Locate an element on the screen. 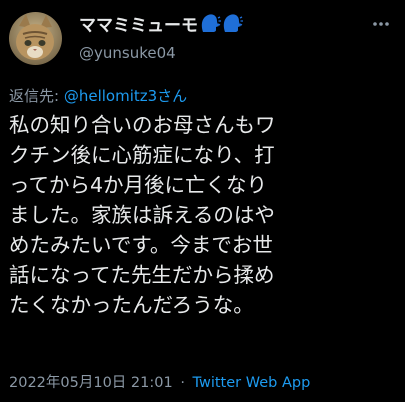 The height and width of the screenshot is (402, 405). reply-context: 返信先: @hellomitz3さん is located at coordinates (98, 95).